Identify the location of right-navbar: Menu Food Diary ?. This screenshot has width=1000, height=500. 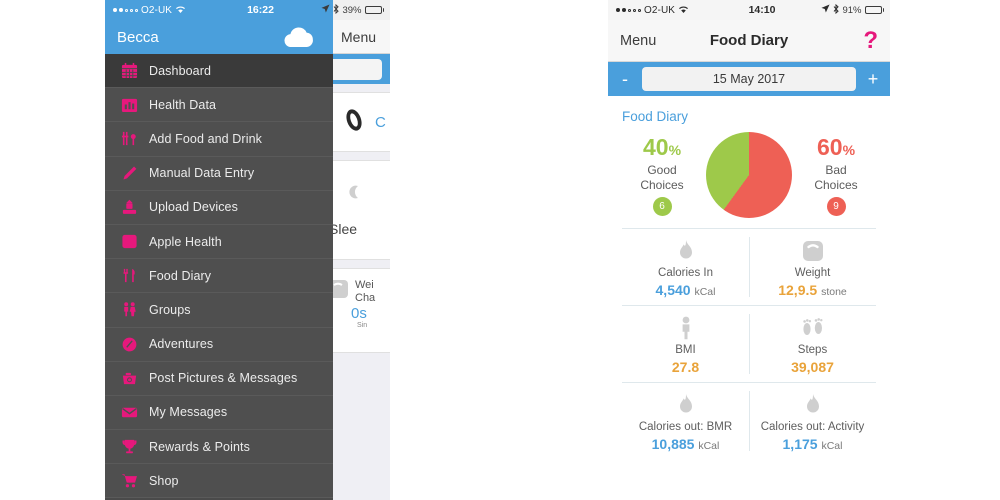
(749, 41).